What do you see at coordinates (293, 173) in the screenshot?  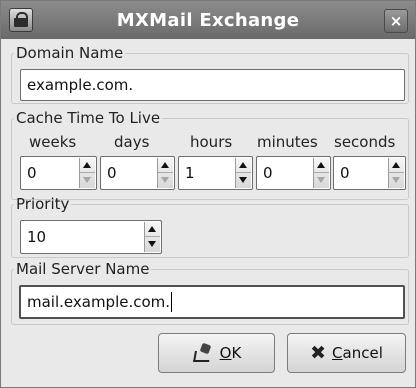 I see `minutes-spinbox: 0` at bounding box center [293, 173].